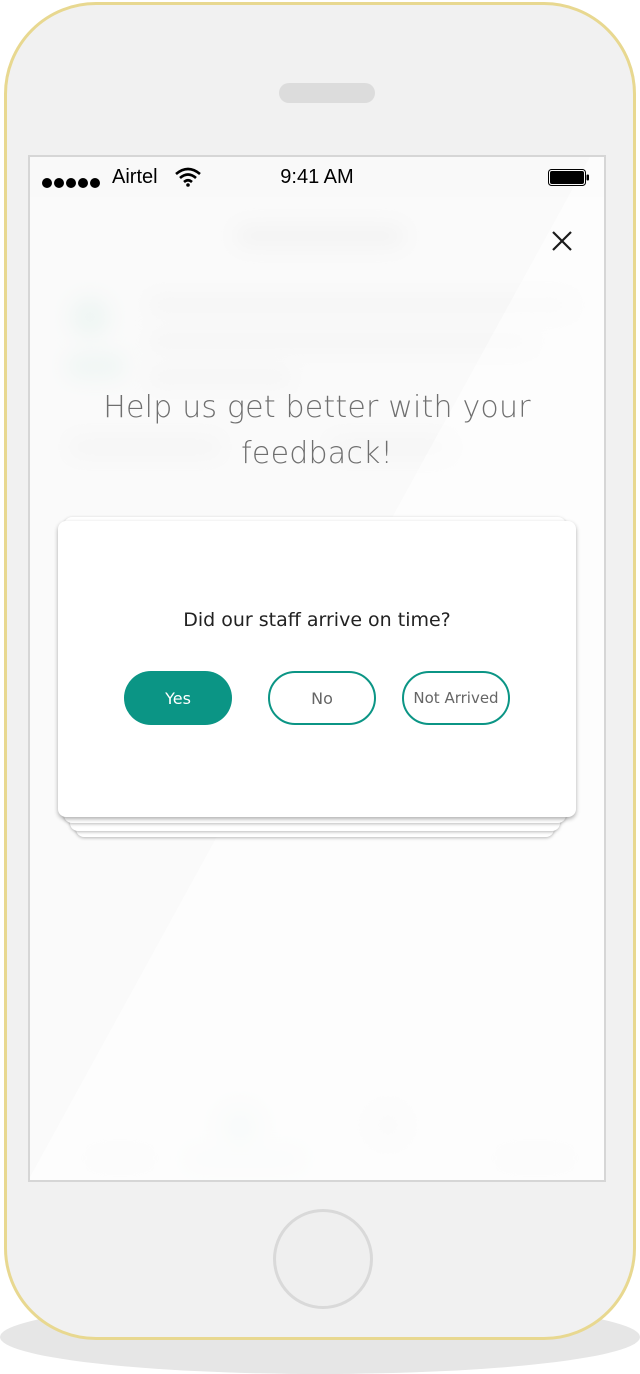 The width and height of the screenshot is (640, 1374). Describe the element at coordinates (456, 698) in the screenshot. I see `answer-not-arrived-button: Not Arrived` at that location.